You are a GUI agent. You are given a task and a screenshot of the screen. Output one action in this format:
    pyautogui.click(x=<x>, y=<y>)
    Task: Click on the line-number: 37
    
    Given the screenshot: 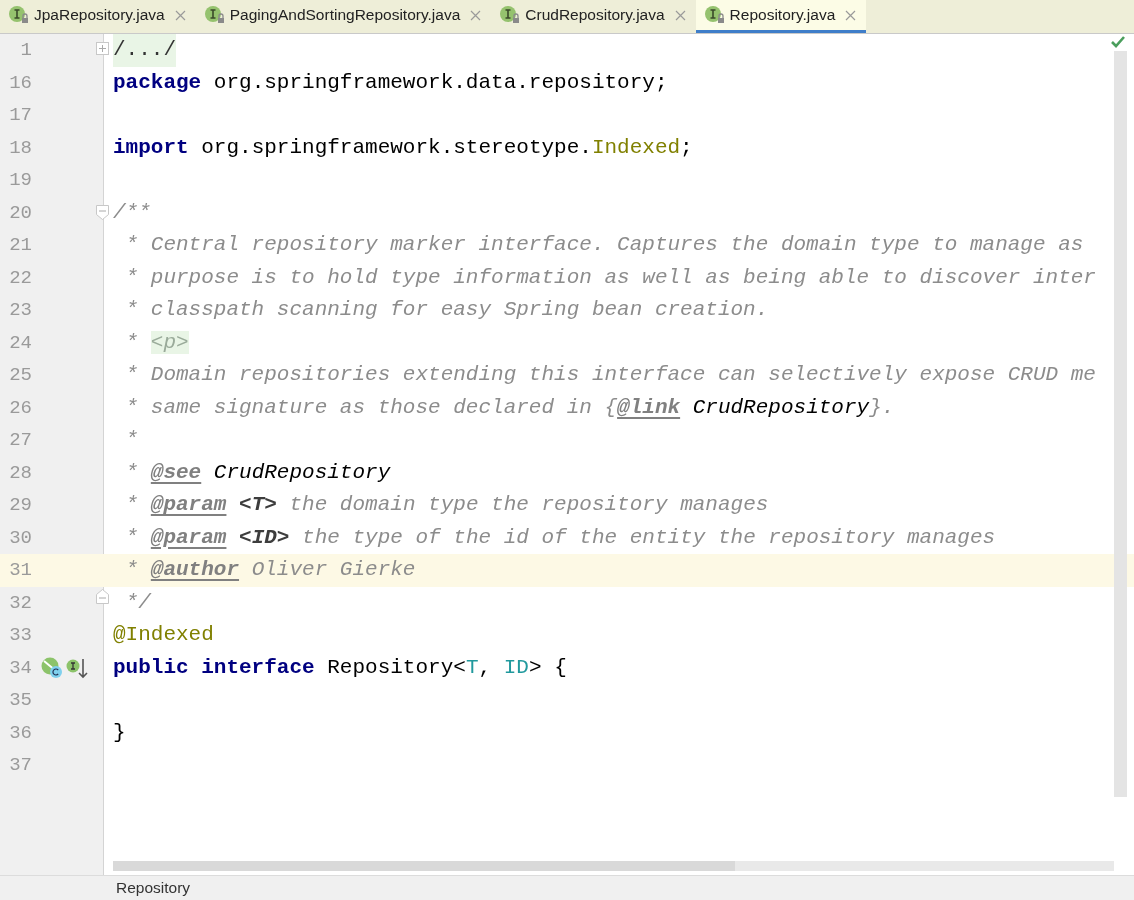 What is the action you would take?
    pyautogui.click(x=20, y=765)
    